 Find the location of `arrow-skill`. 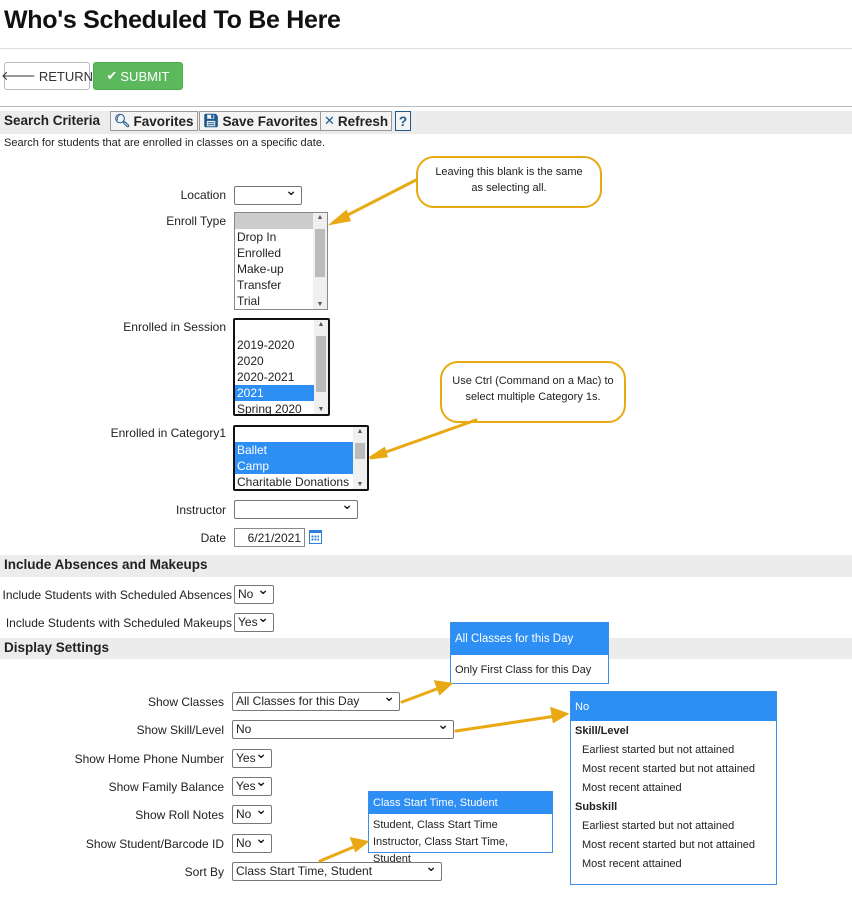

arrow-skill is located at coordinates (506, 723).